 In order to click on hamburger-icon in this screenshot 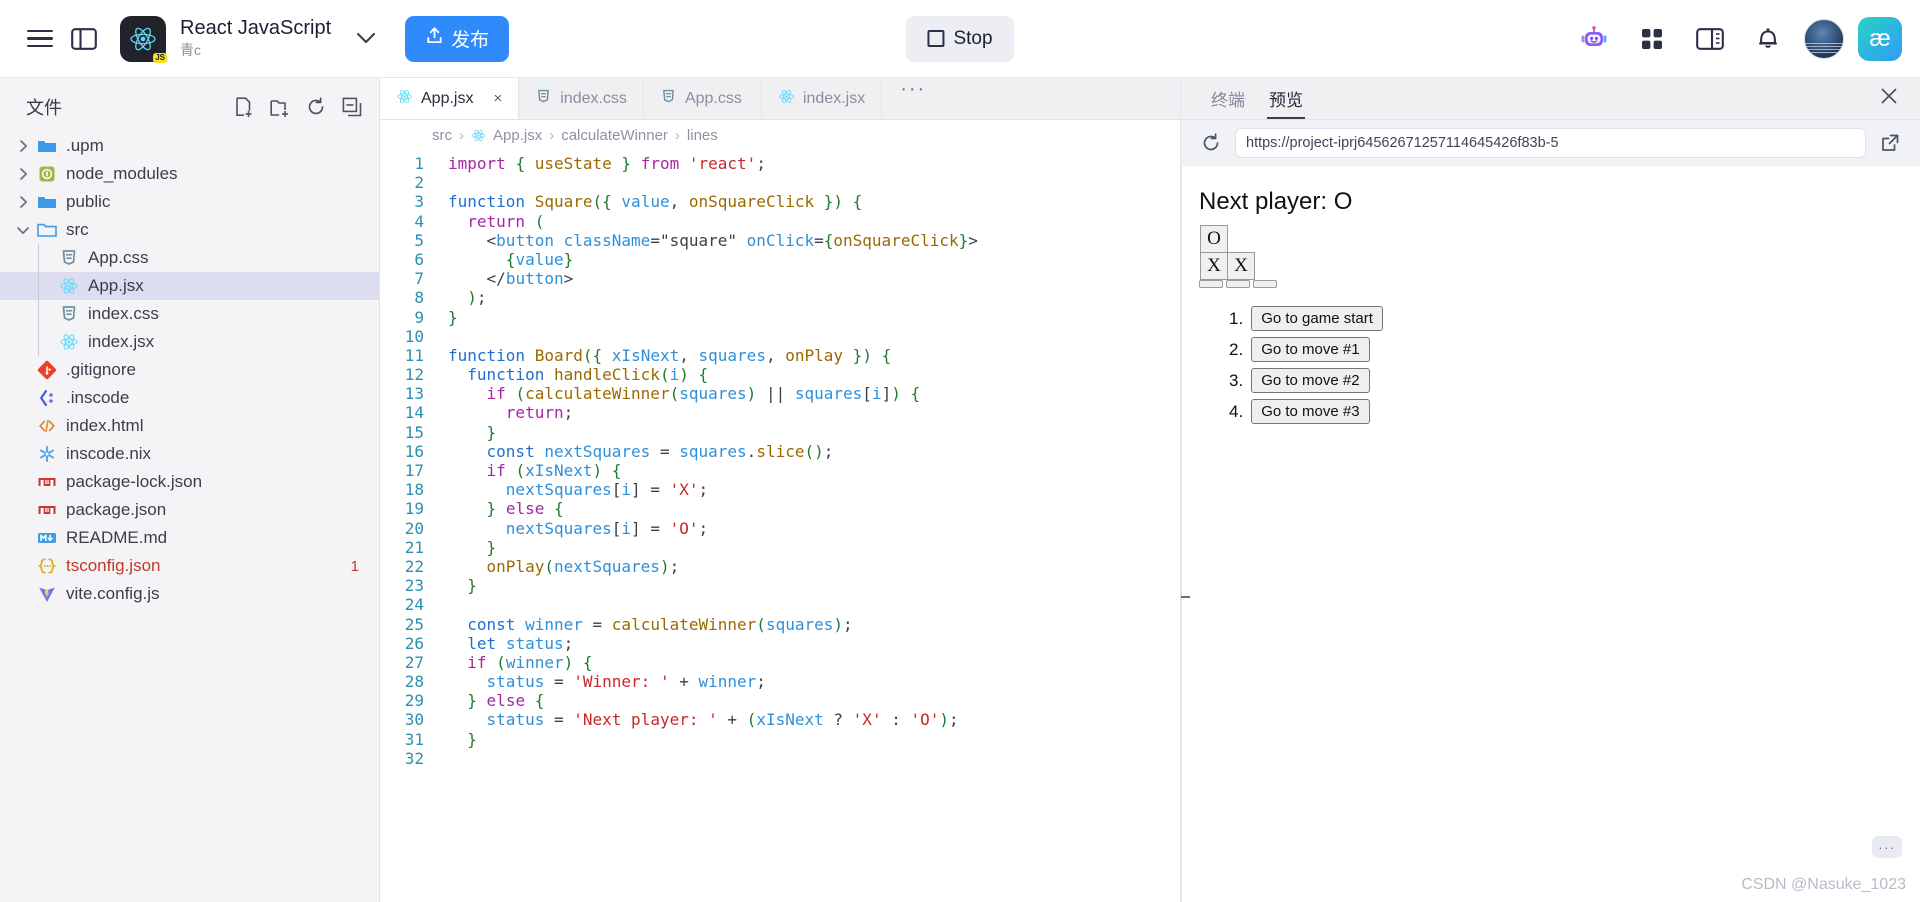, I will do `click(40, 39)`.